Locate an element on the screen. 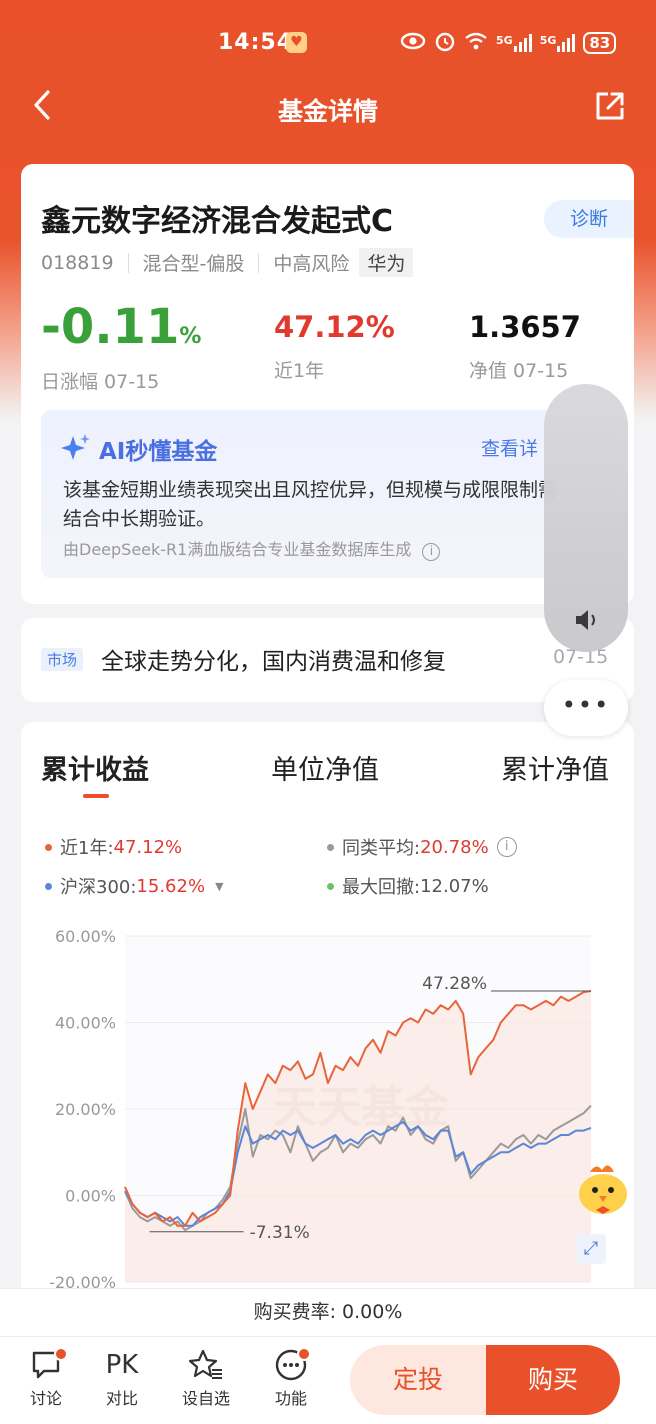 The width and height of the screenshot is (656, 1424). daily-change-value: -0.11 is located at coordinates (110, 327).